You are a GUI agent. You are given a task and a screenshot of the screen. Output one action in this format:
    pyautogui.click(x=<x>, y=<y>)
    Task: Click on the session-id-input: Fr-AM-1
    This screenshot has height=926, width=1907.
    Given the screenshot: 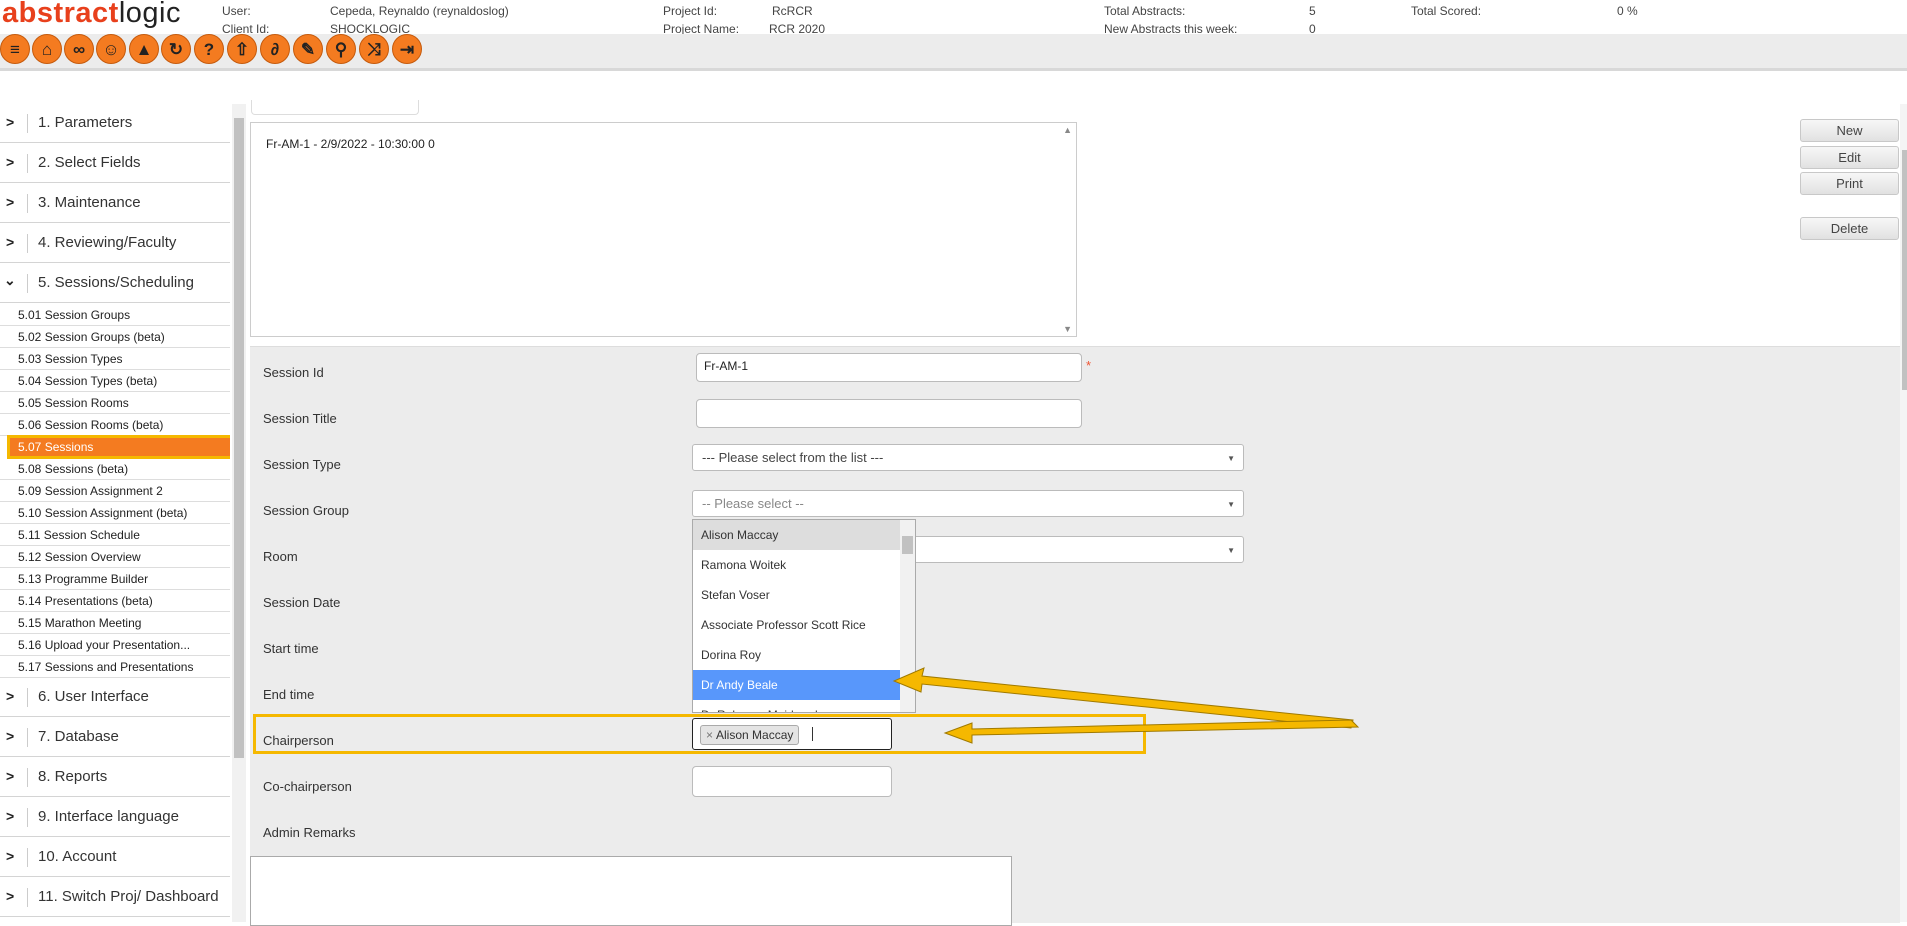 What is the action you would take?
    pyautogui.click(x=889, y=367)
    